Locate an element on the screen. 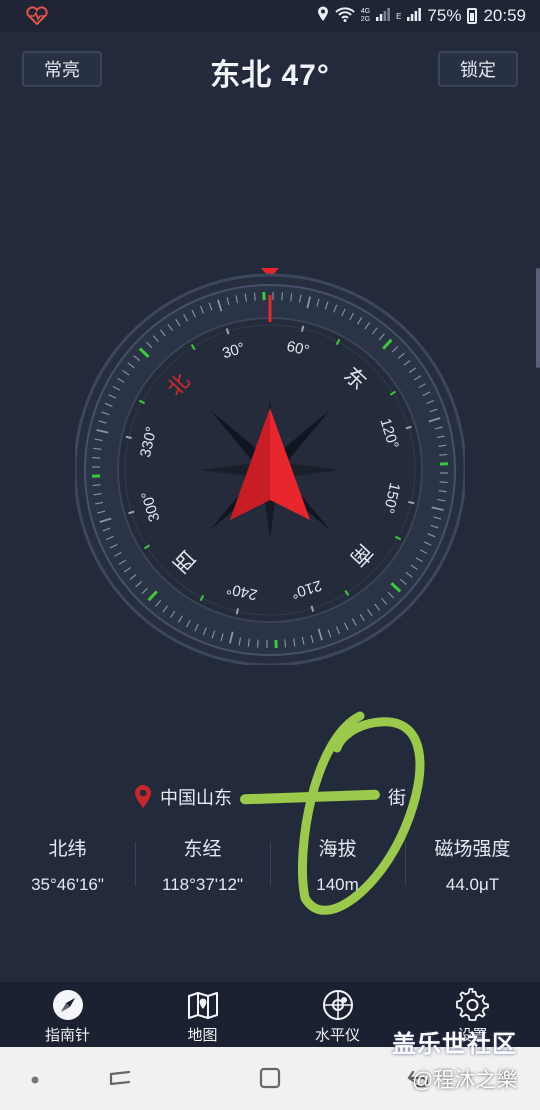  watermark-forum: 盖乐世社区 is located at coordinates (454, 1044).